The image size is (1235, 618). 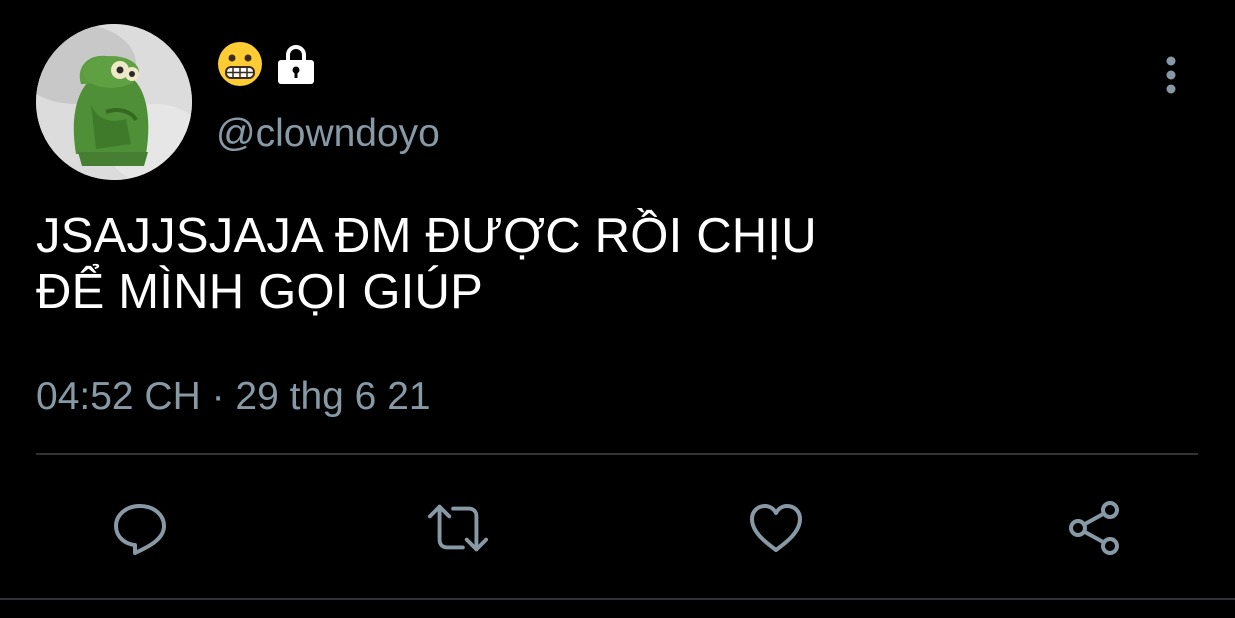 I want to click on retweet-button, so click(x=458, y=528).